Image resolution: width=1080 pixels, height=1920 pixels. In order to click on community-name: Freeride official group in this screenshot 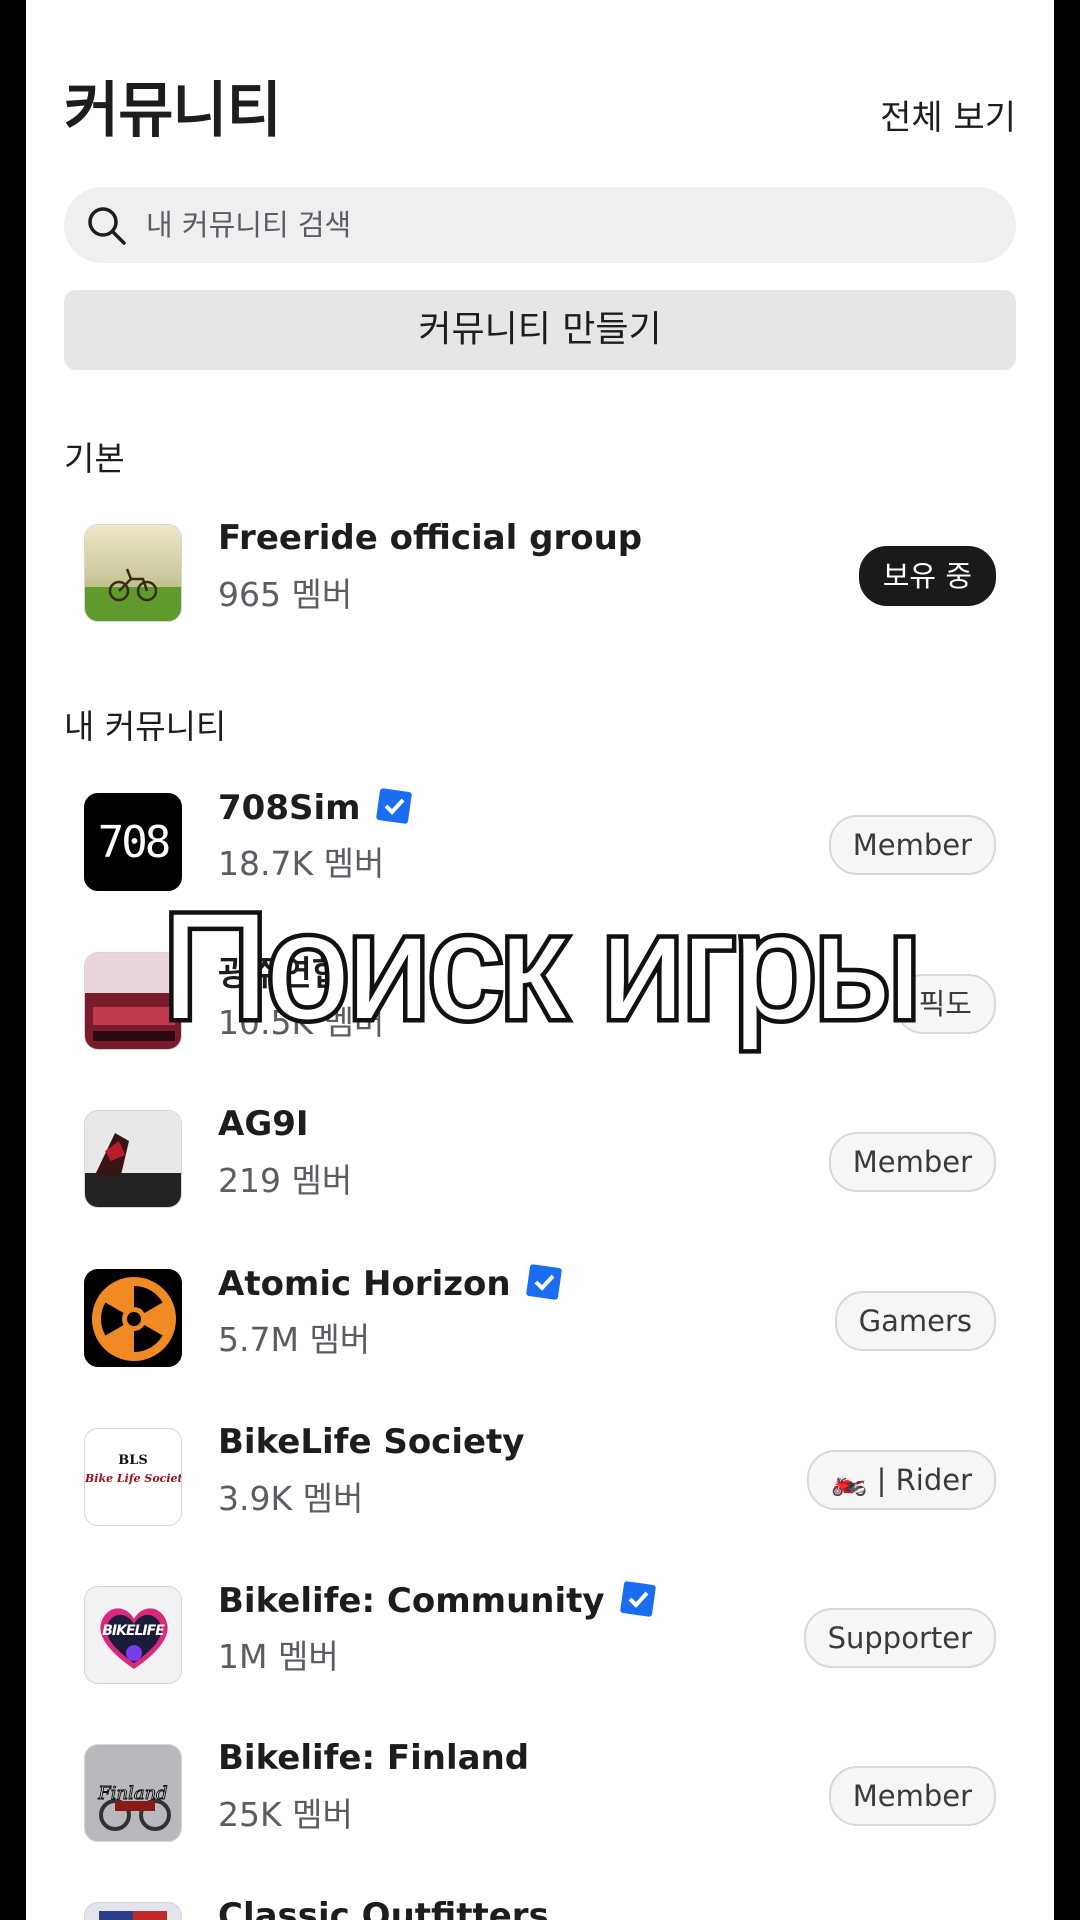, I will do `click(430, 538)`.